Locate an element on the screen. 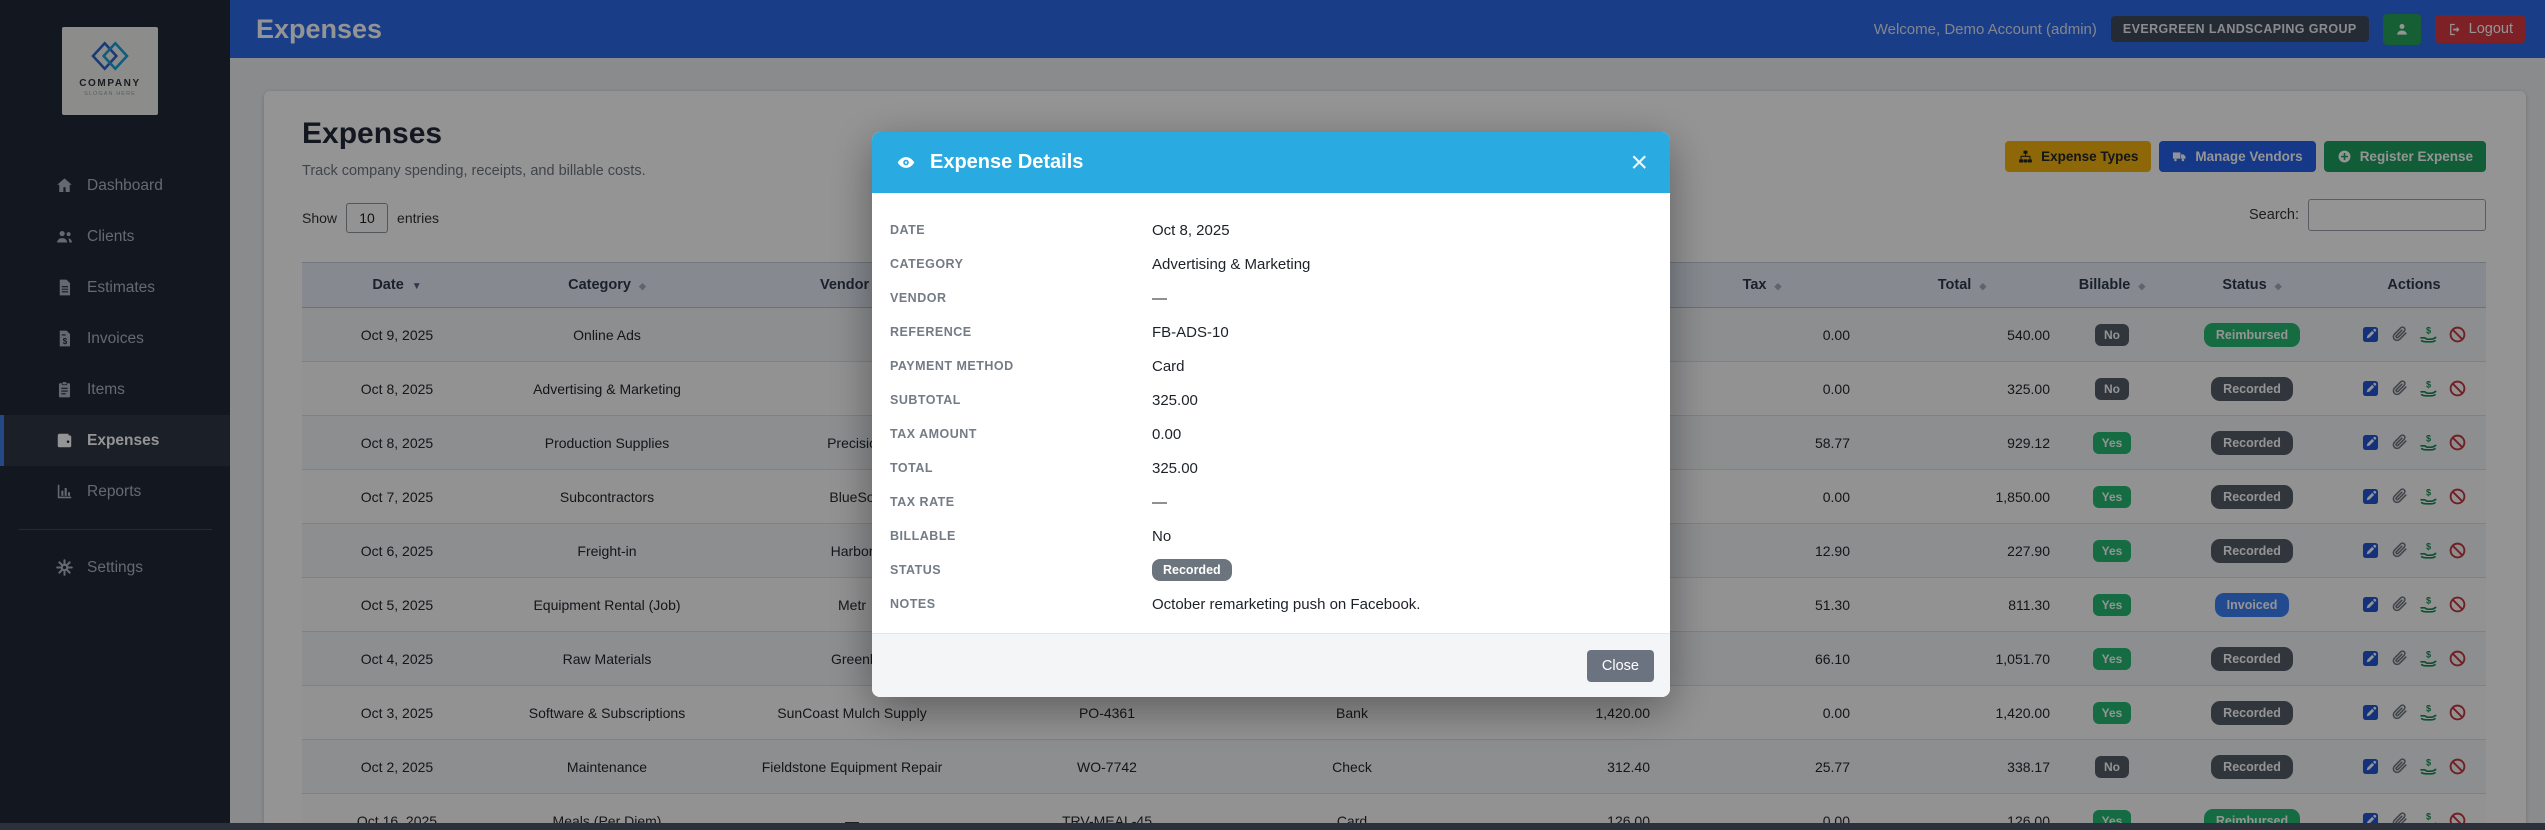  field-value: Card is located at coordinates (1168, 366).